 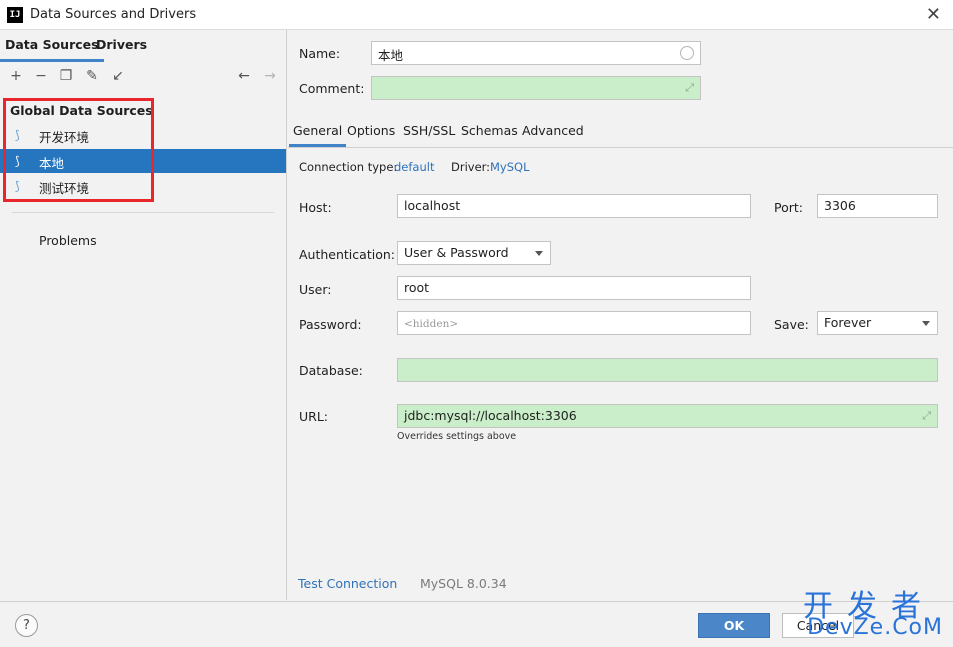 I want to click on database-label: Database:, so click(x=331, y=370).